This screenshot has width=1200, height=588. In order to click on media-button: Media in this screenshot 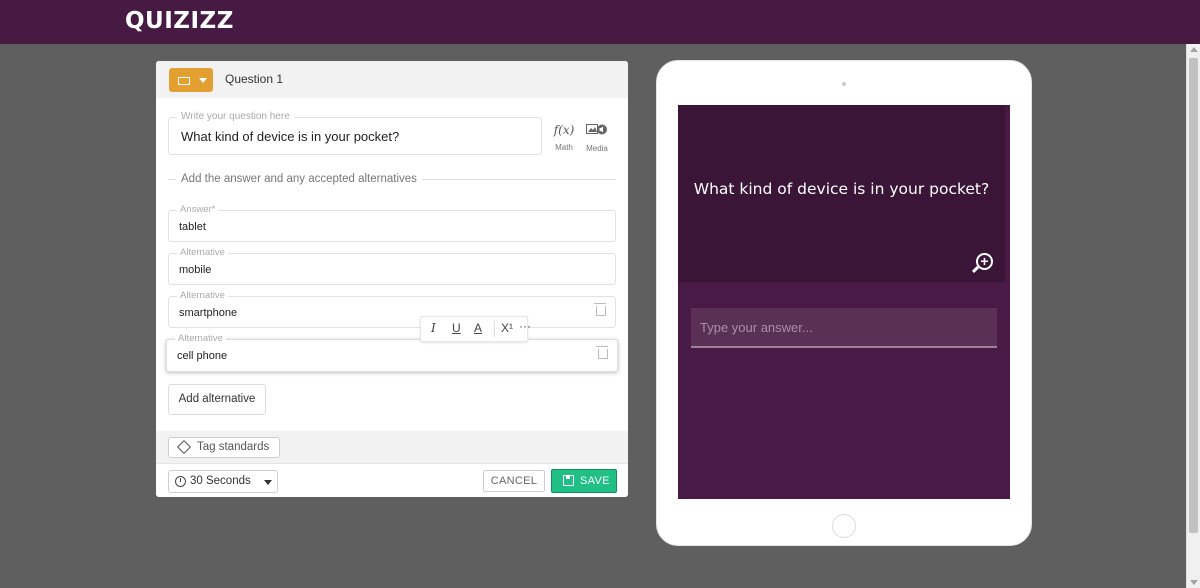, I will do `click(597, 138)`.